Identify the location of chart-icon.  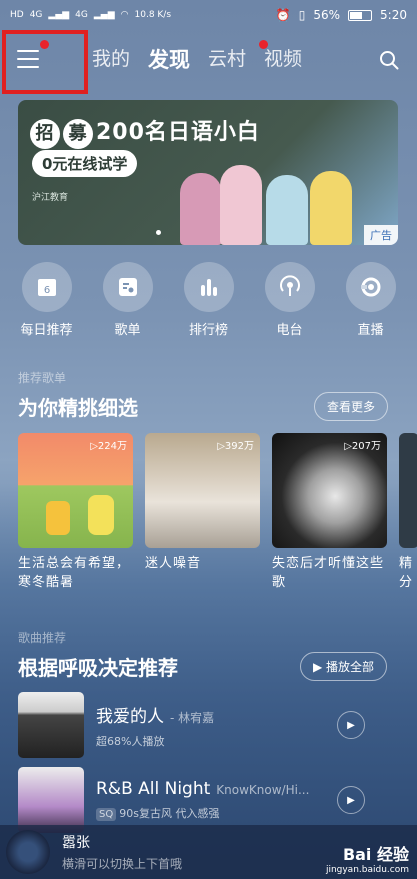
(208, 287).